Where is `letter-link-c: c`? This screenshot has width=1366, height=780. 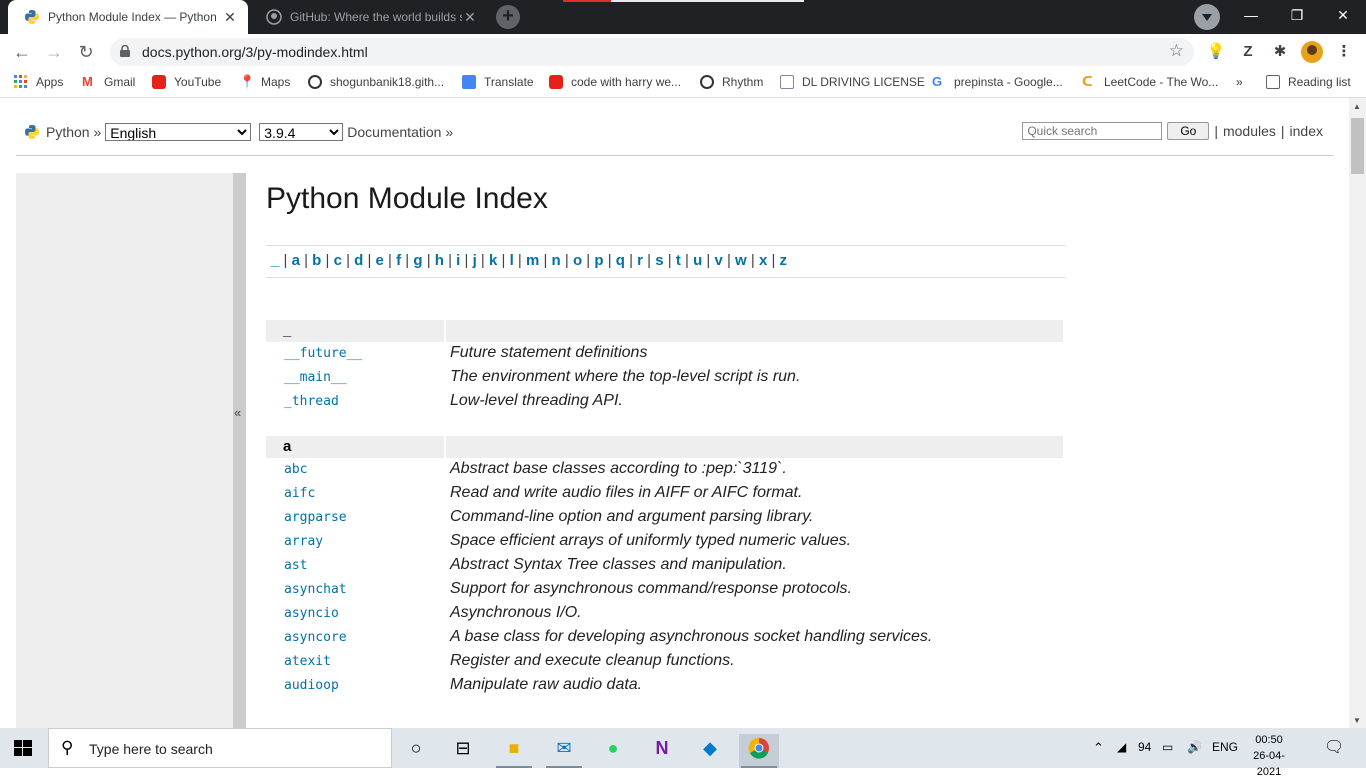 letter-link-c: c is located at coordinates (338, 260).